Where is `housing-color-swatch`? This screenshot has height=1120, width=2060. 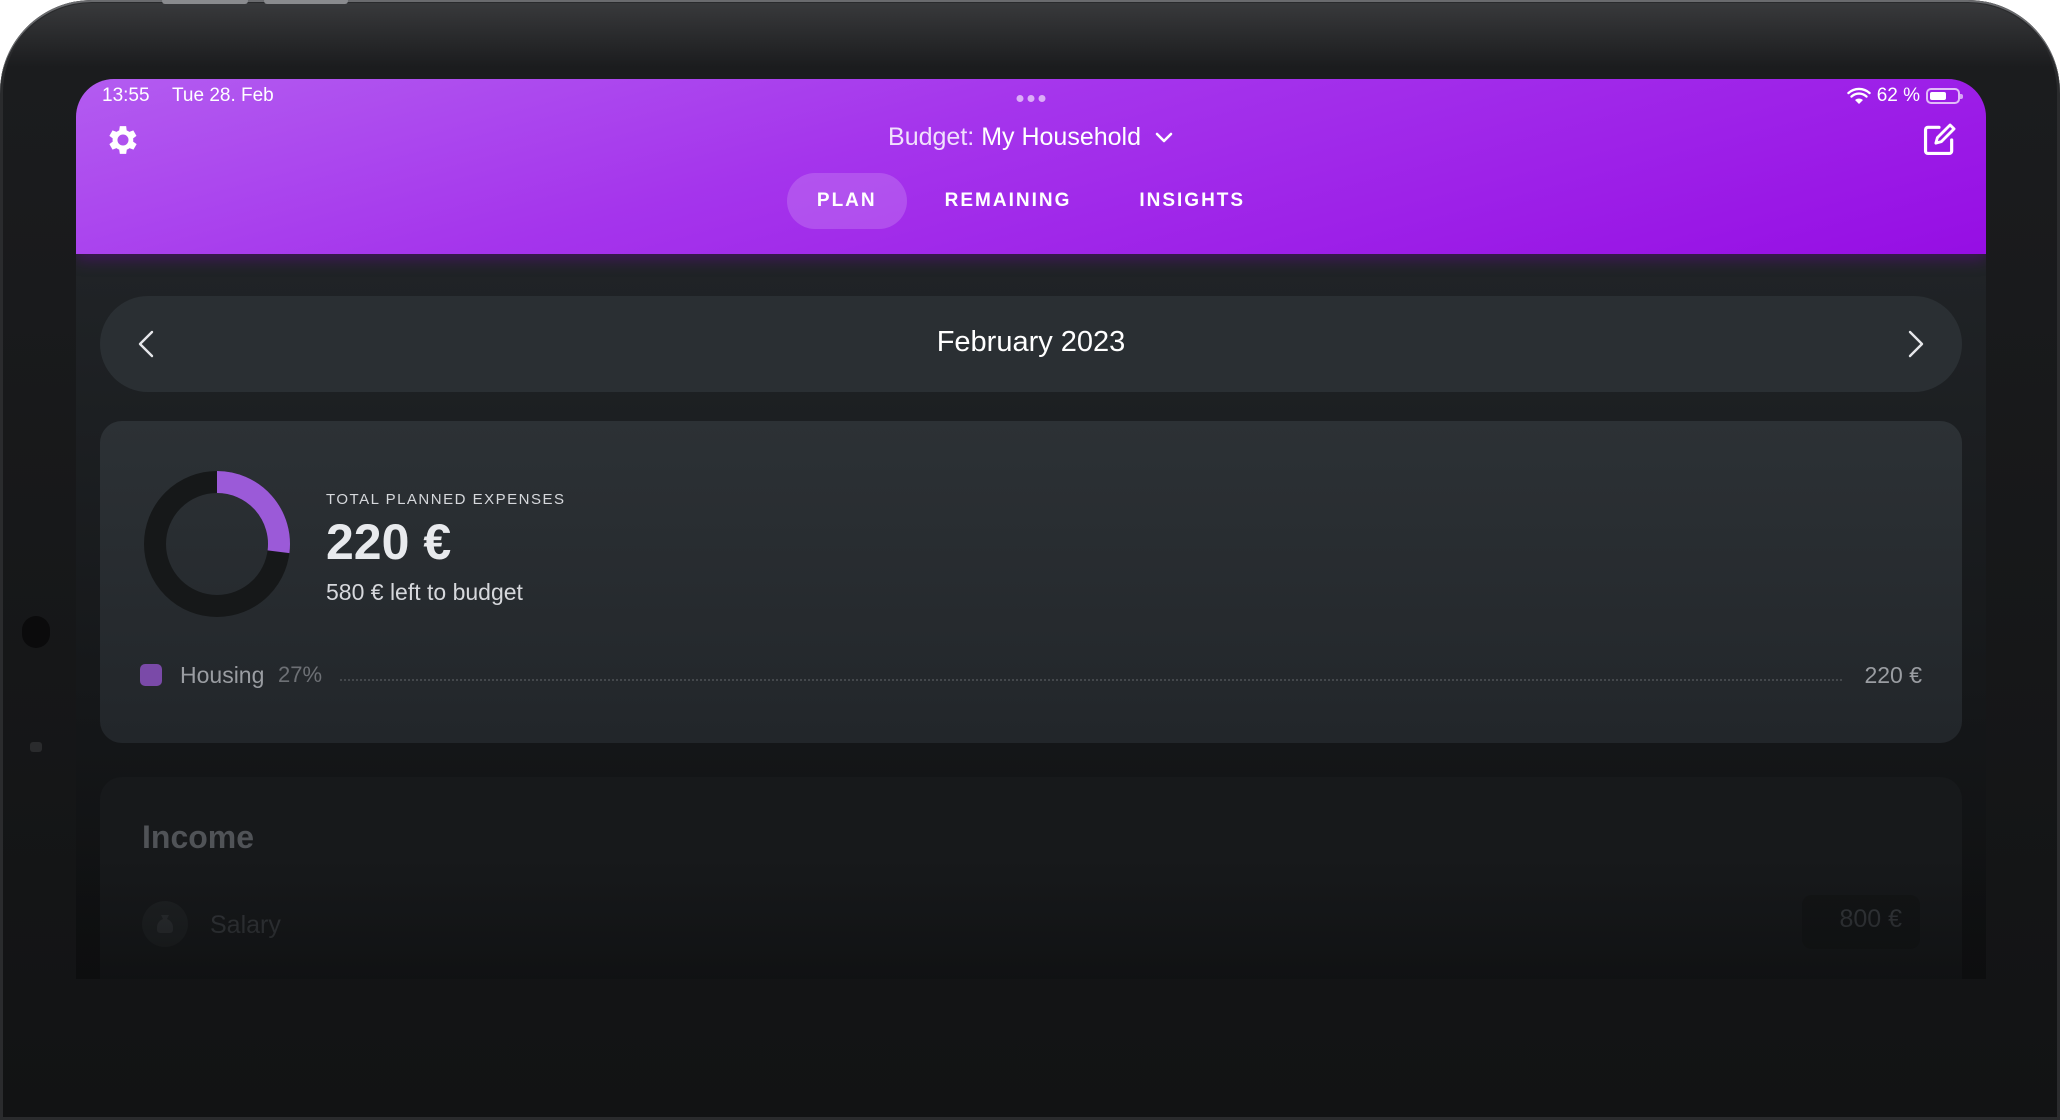 housing-color-swatch is located at coordinates (151, 675).